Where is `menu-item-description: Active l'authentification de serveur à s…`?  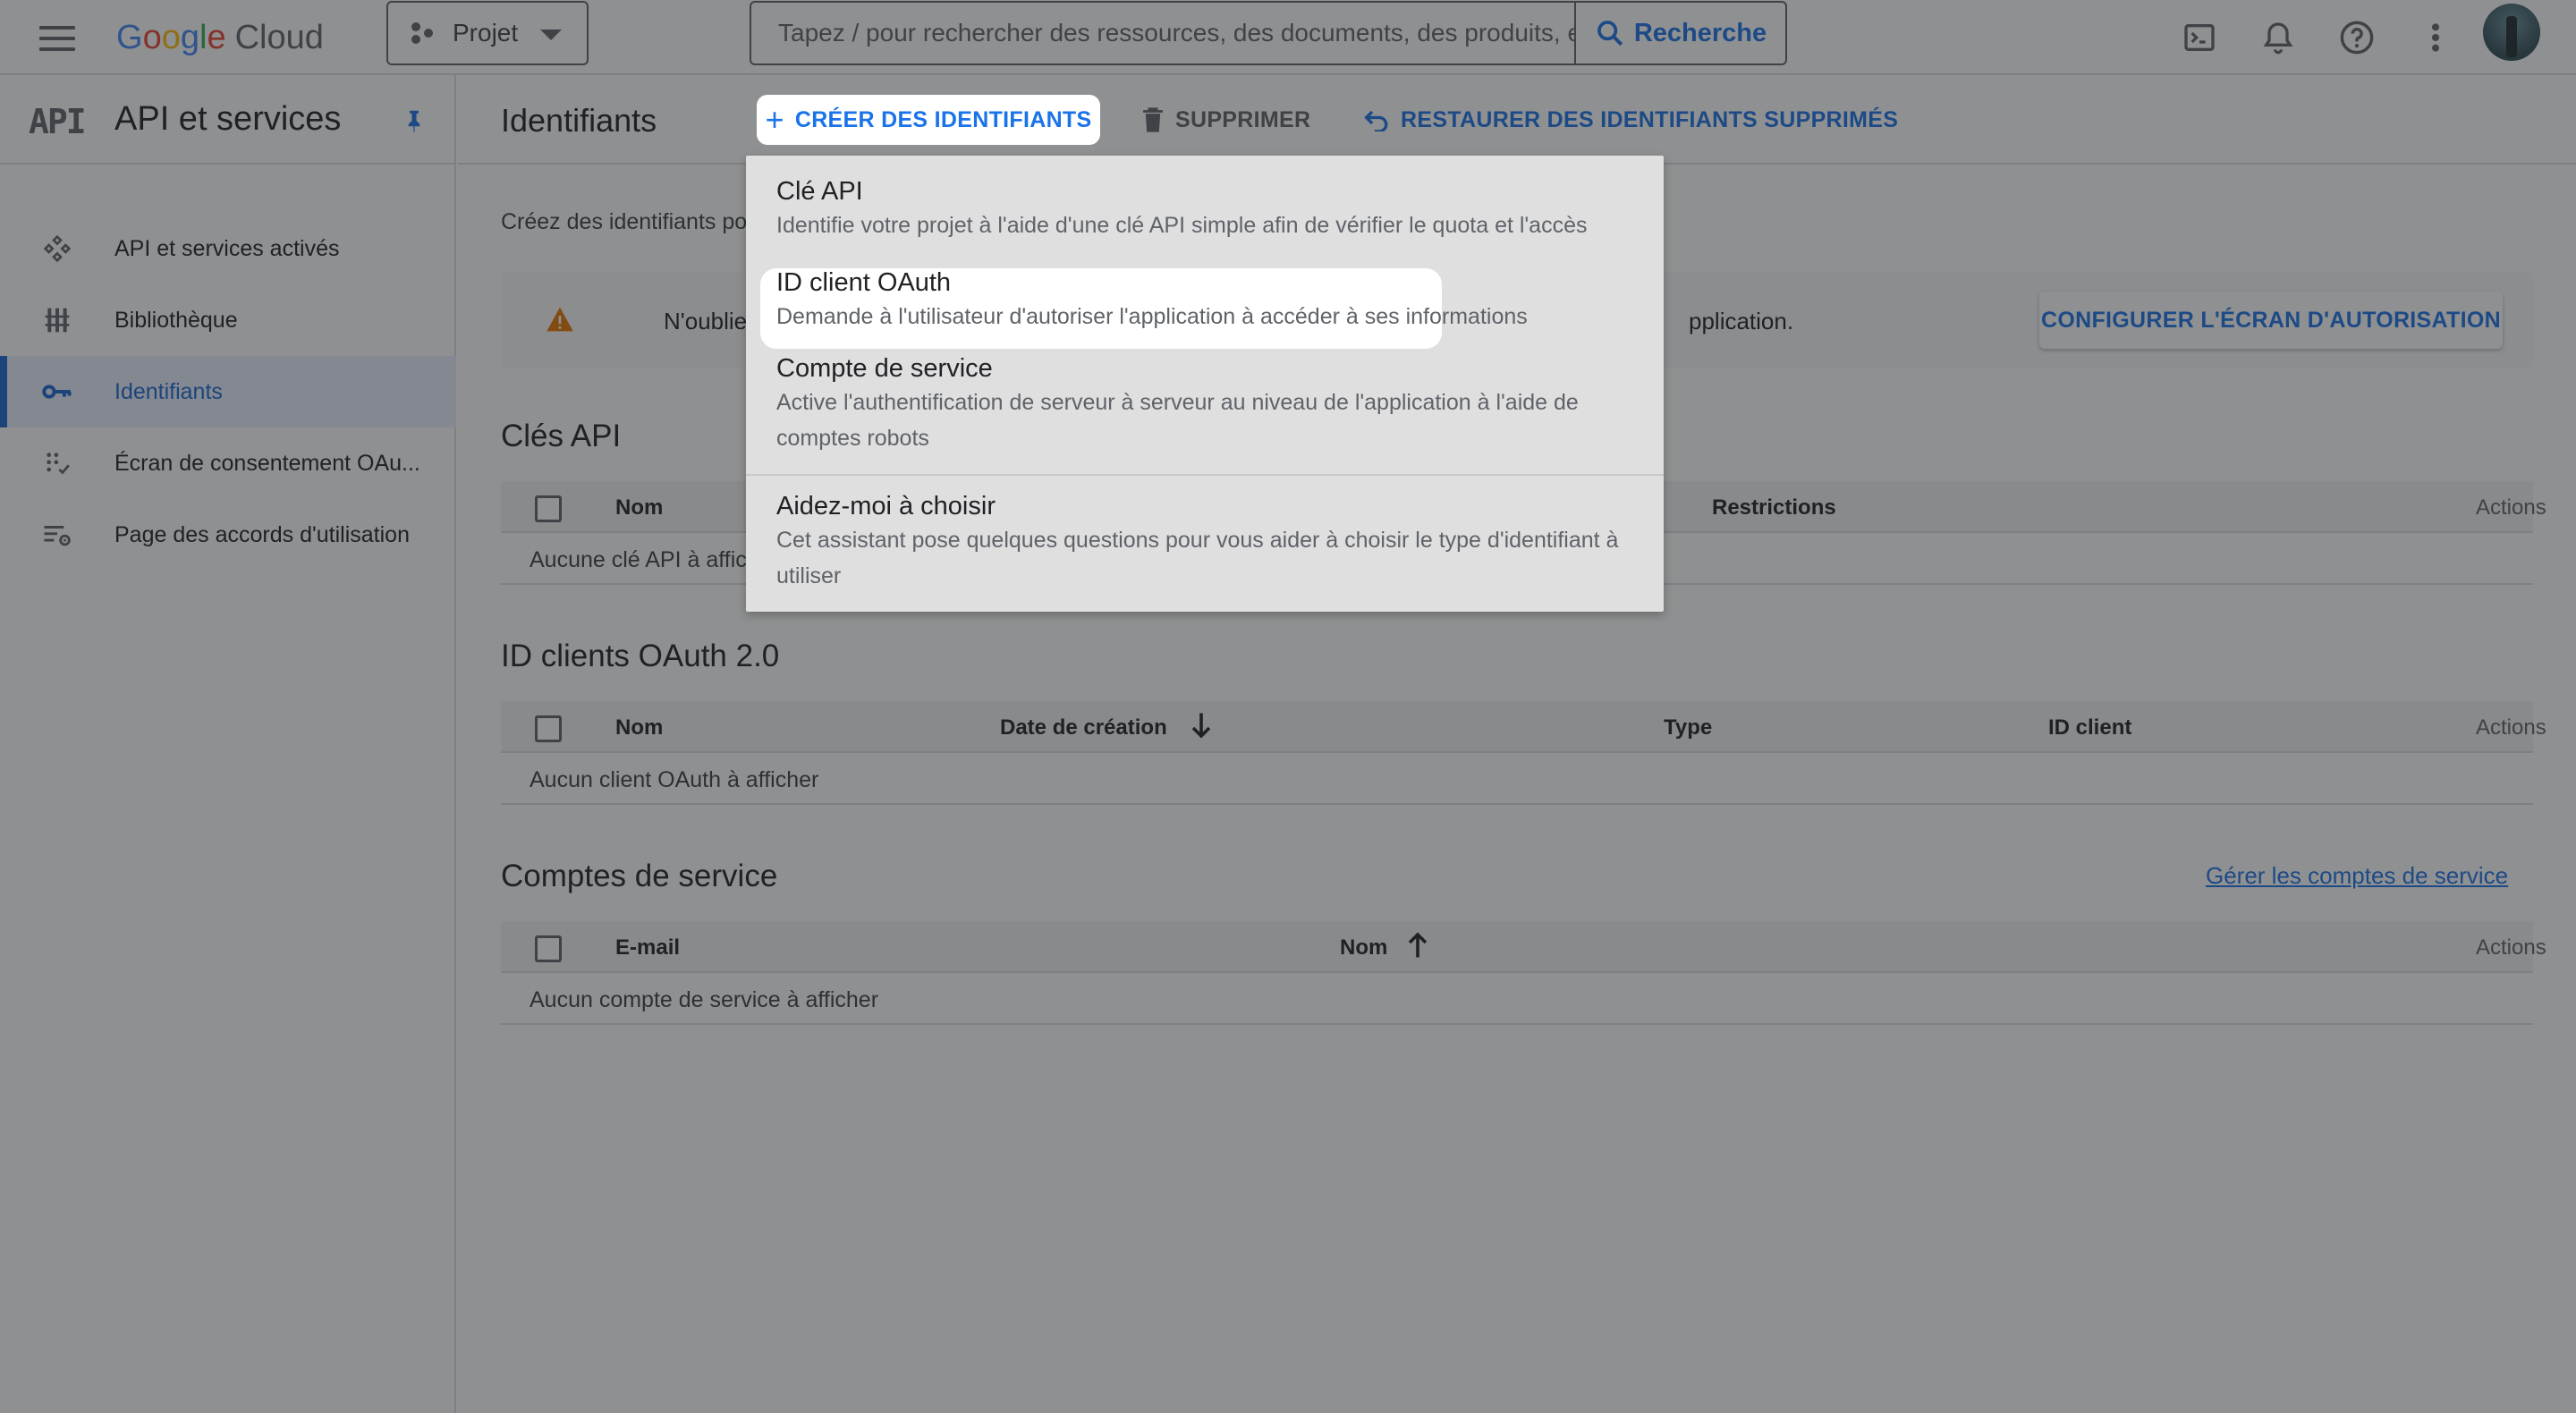
menu-item-description: Active l'authentification de serveur à s… is located at coordinates (1177, 420).